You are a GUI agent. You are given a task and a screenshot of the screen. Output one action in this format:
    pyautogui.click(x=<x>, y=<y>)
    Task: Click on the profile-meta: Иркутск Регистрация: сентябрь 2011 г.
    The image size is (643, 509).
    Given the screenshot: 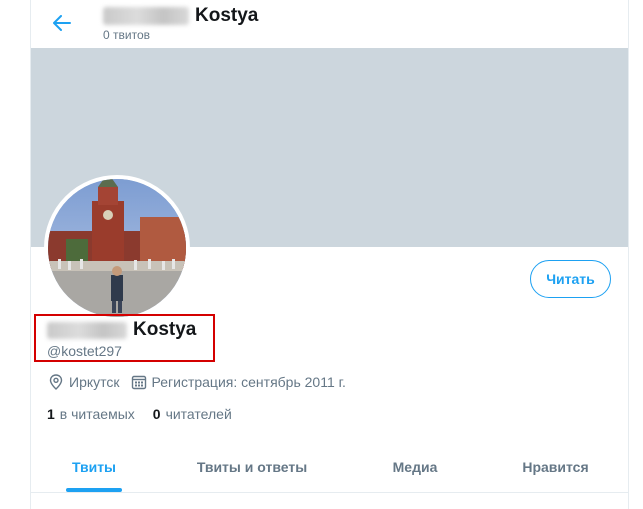 What is the action you would take?
    pyautogui.click(x=201, y=382)
    